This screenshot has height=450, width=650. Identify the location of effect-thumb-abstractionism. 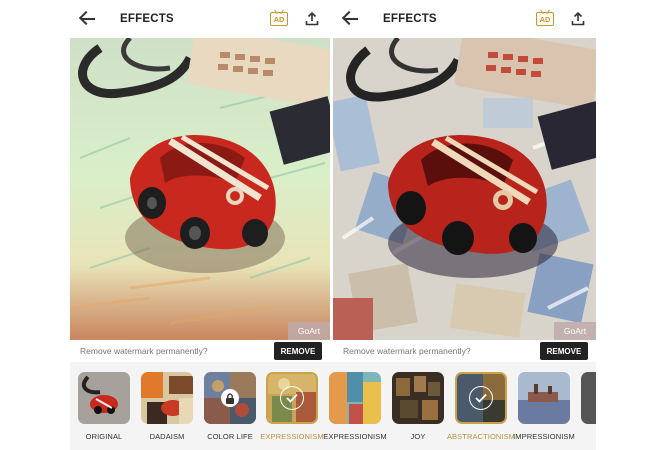
(481, 398).